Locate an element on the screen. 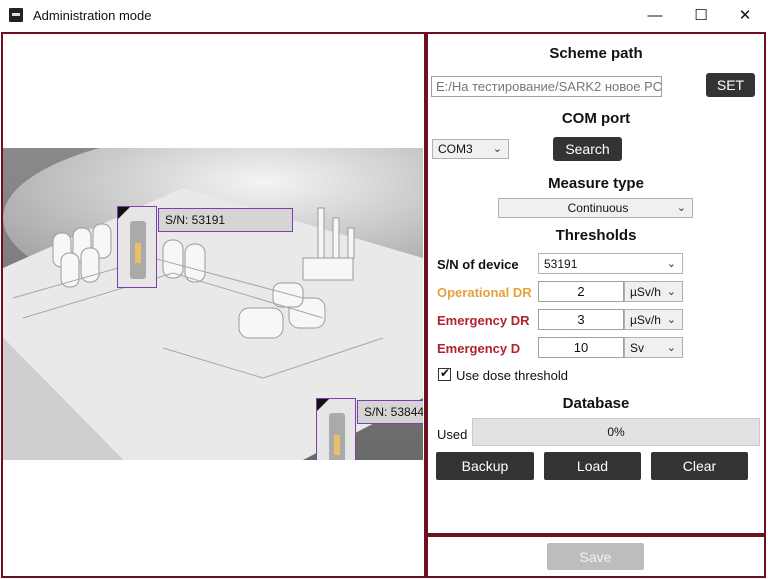  operational-dr-input: 2 is located at coordinates (581, 291).